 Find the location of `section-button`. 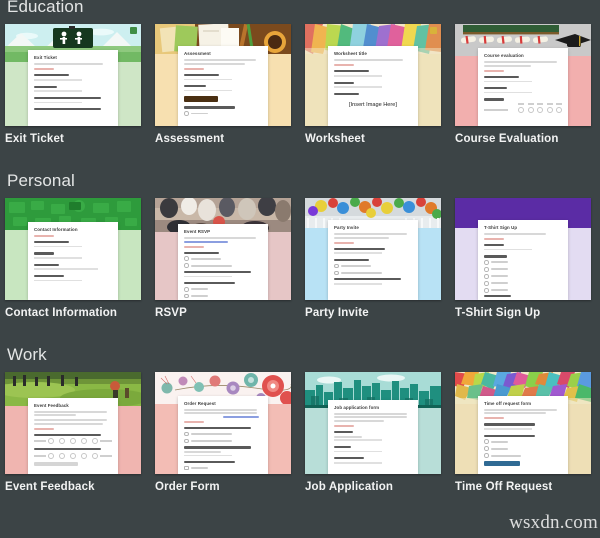

section-button is located at coordinates (201, 99).